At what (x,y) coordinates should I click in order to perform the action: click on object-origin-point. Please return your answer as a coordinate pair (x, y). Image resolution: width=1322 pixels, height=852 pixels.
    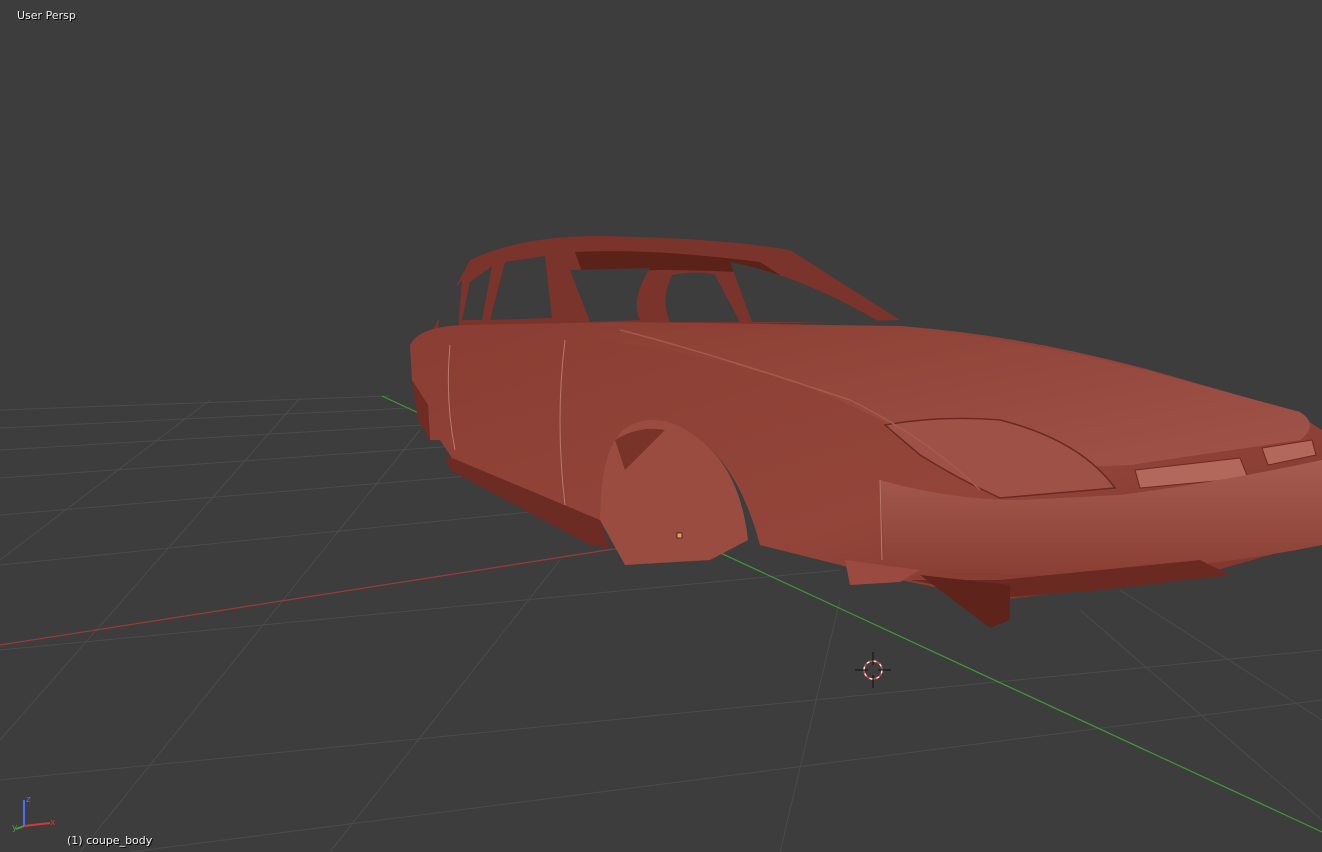
    Looking at the image, I should click on (679, 535).